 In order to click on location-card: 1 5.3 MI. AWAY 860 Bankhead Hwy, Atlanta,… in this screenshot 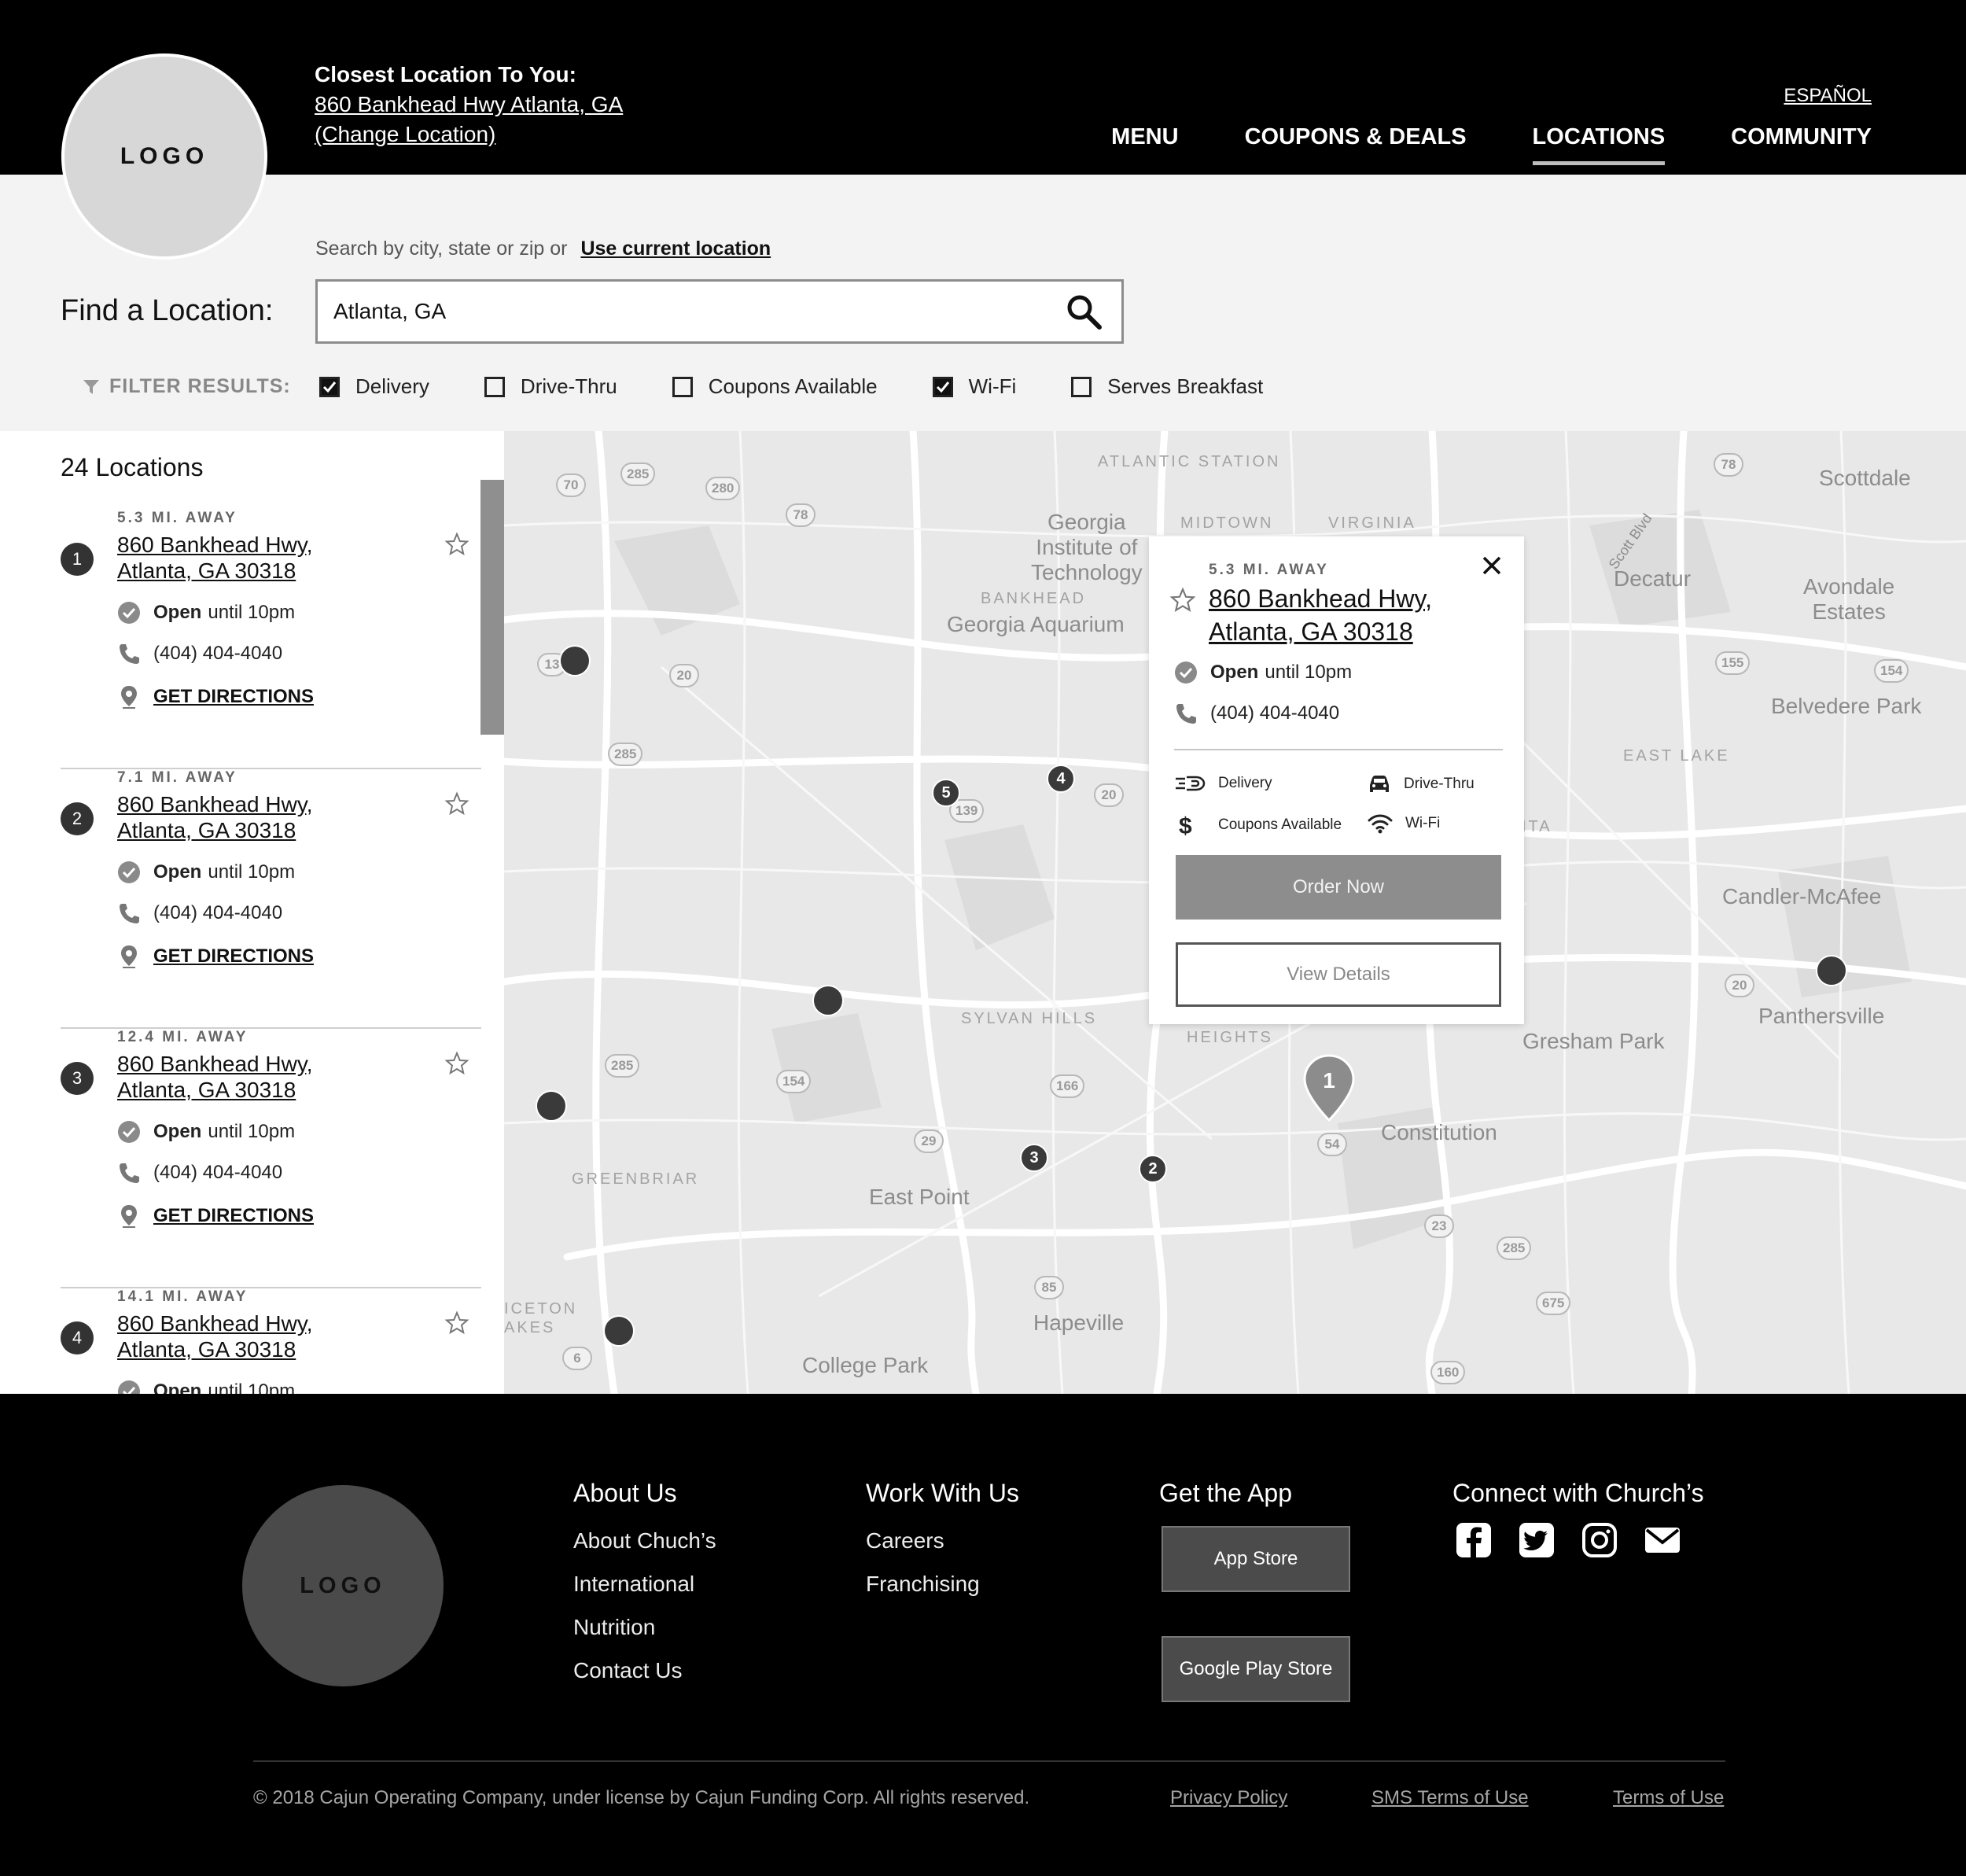, I will do `click(271, 639)`.